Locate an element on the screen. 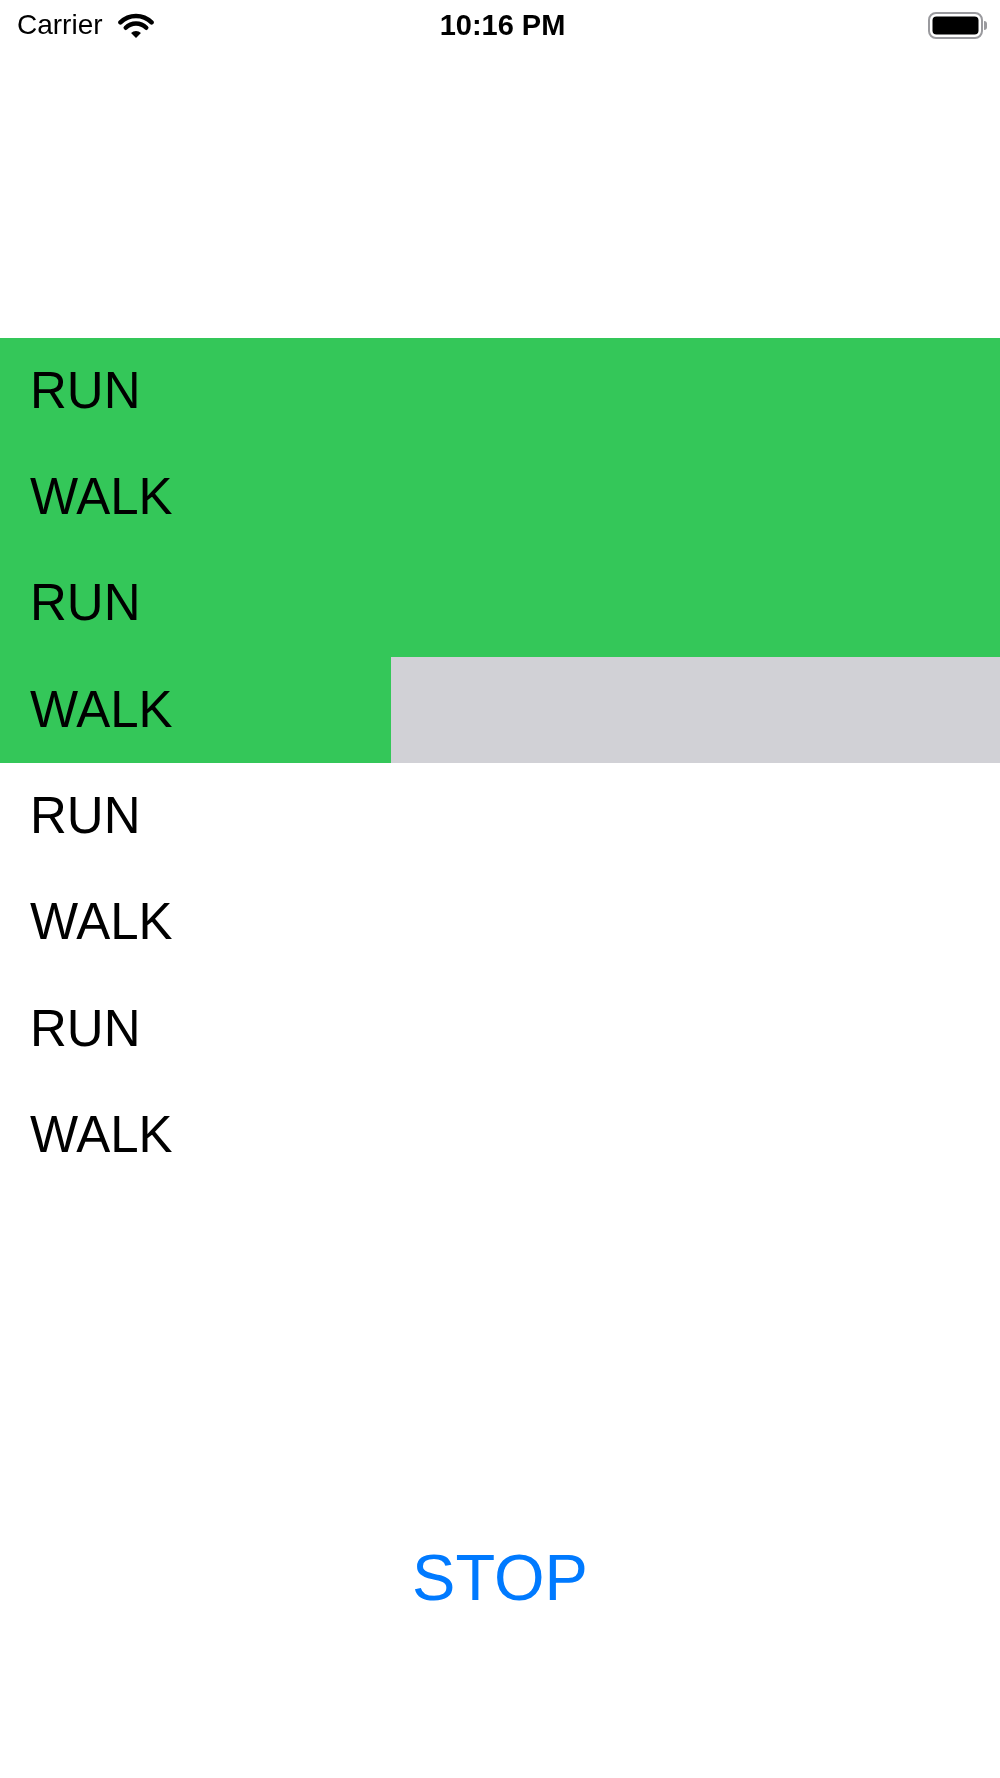 The image size is (1000, 1778). wifi-icon is located at coordinates (135, 25).